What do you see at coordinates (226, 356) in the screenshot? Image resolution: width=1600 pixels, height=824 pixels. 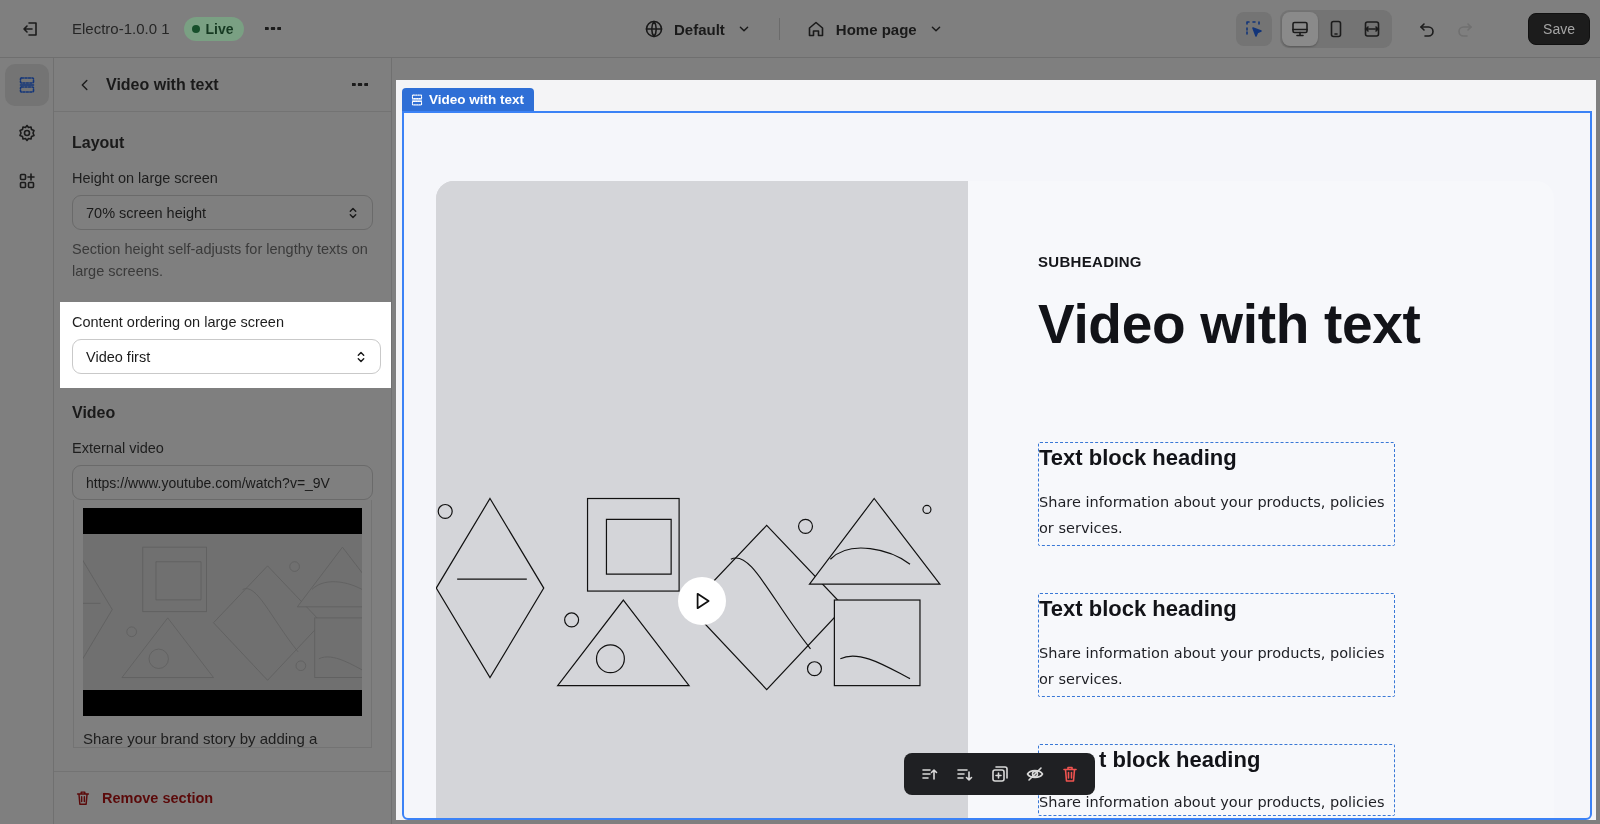 I see `select-field: Video first` at bounding box center [226, 356].